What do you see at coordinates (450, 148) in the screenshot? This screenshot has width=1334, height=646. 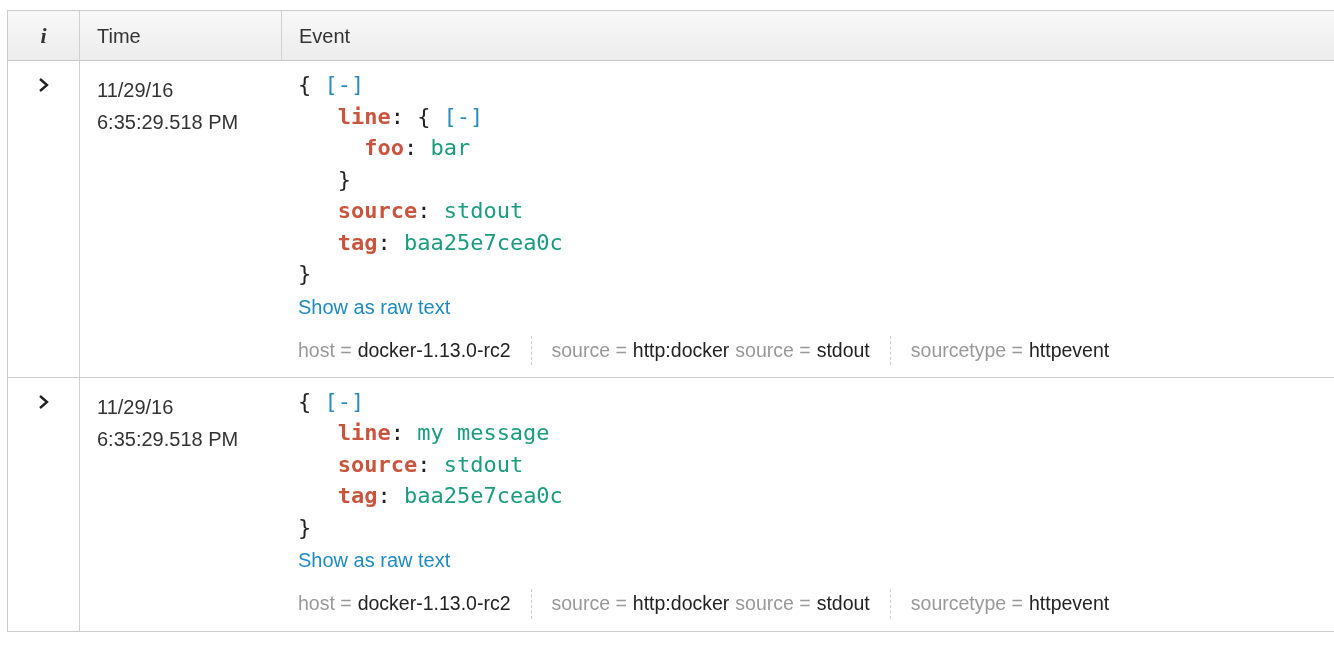 I see `field-value: bar` at bounding box center [450, 148].